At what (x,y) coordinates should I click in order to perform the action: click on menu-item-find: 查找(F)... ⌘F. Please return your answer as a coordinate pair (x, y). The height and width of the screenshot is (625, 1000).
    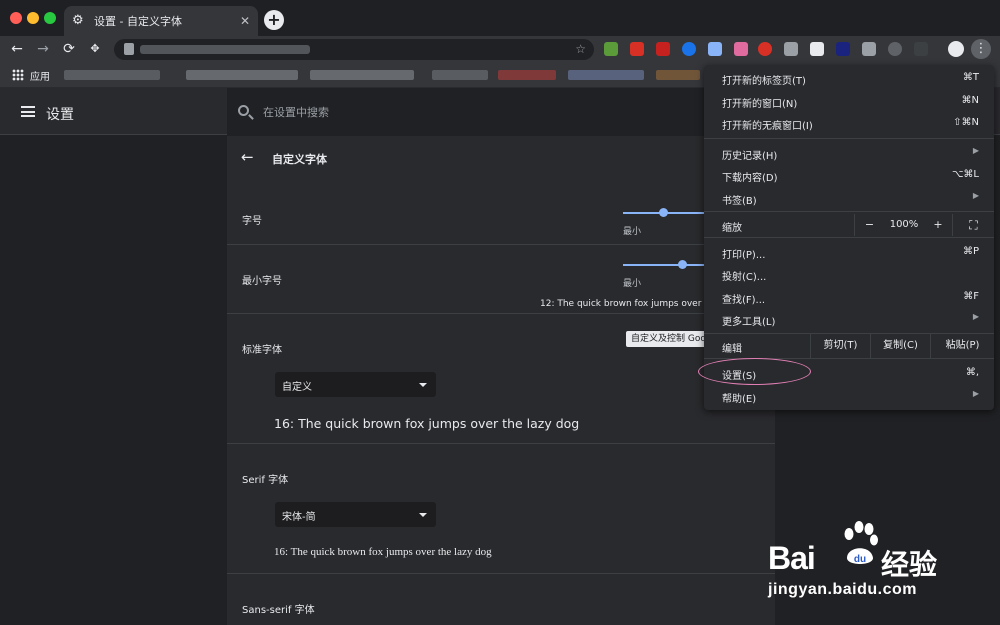
    Looking at the image, I should click on (849, 297).